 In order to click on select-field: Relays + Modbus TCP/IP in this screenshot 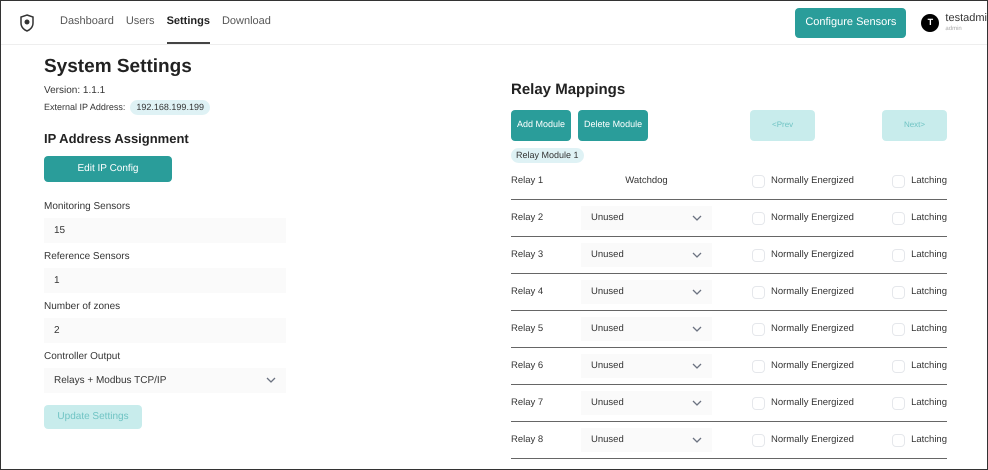, I will do `click(165, 380)`.